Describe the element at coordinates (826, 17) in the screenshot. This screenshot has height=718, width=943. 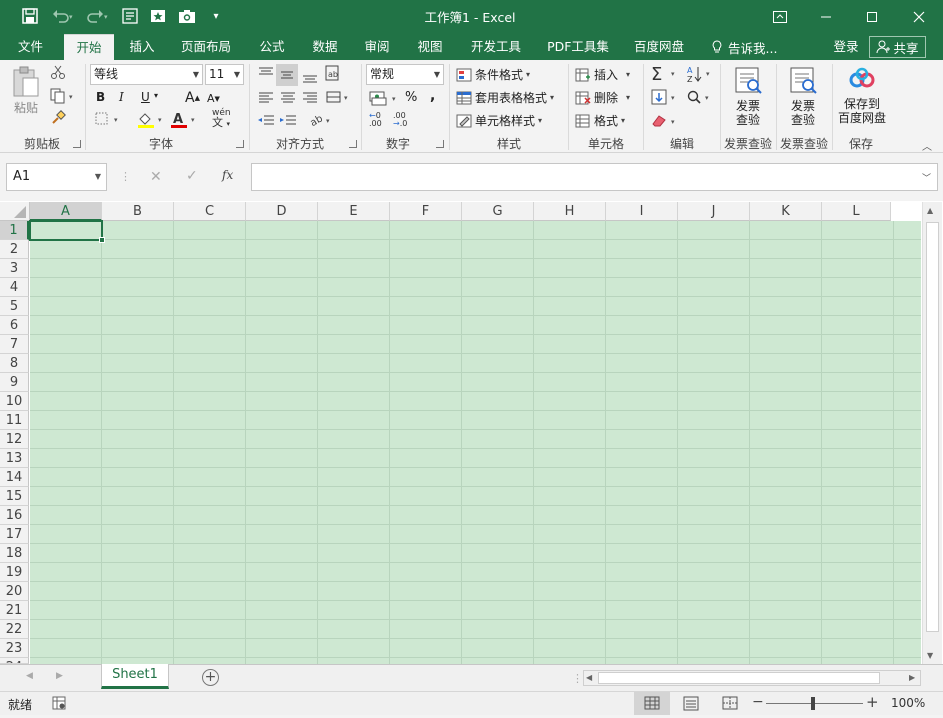
I see `minimize-icon` at that location.